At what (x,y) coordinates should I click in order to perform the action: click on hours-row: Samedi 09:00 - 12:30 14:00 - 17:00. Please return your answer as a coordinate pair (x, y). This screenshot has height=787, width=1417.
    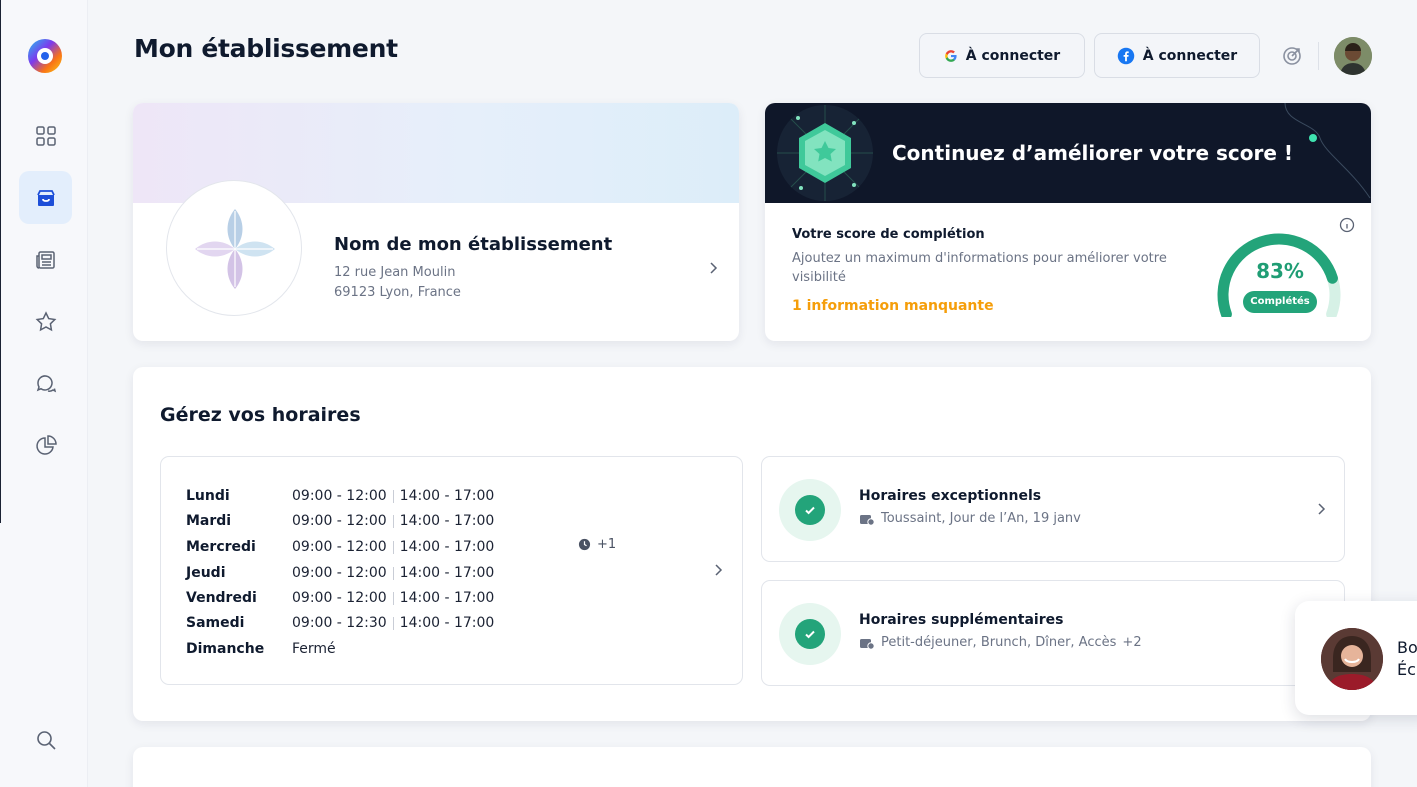
    Looking at the image, I should click on (340, 623).